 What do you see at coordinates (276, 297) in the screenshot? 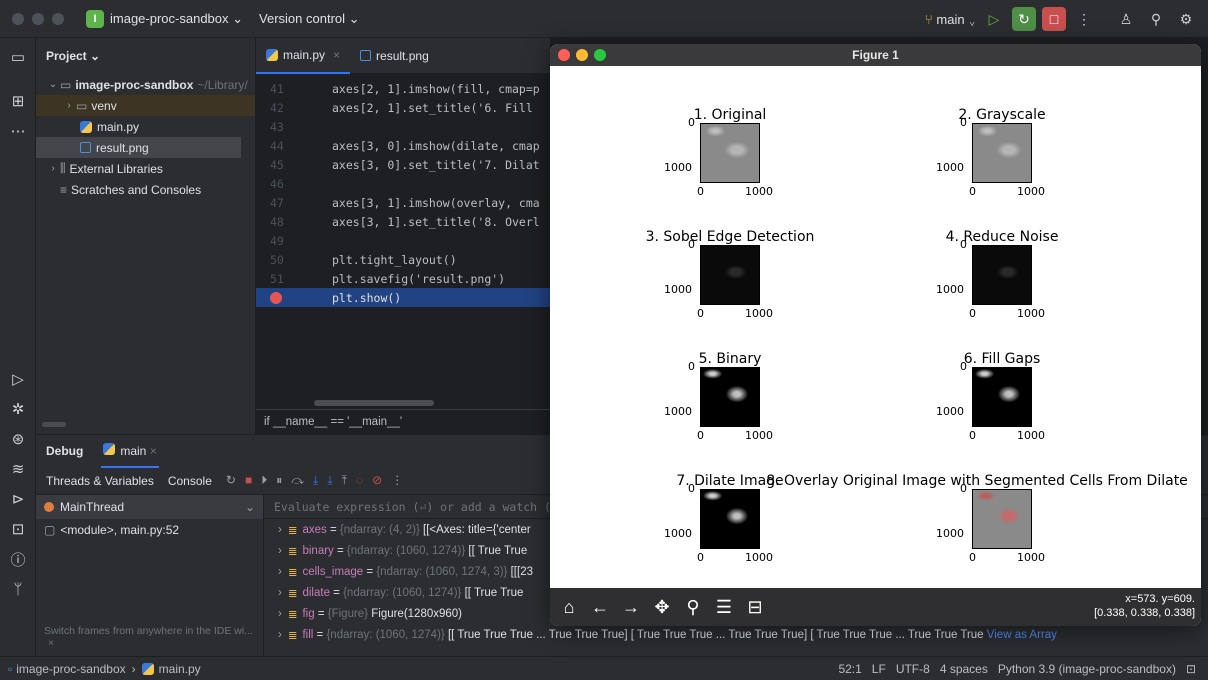
I see `breakpoint-icon` at bounding box center [276, 297].